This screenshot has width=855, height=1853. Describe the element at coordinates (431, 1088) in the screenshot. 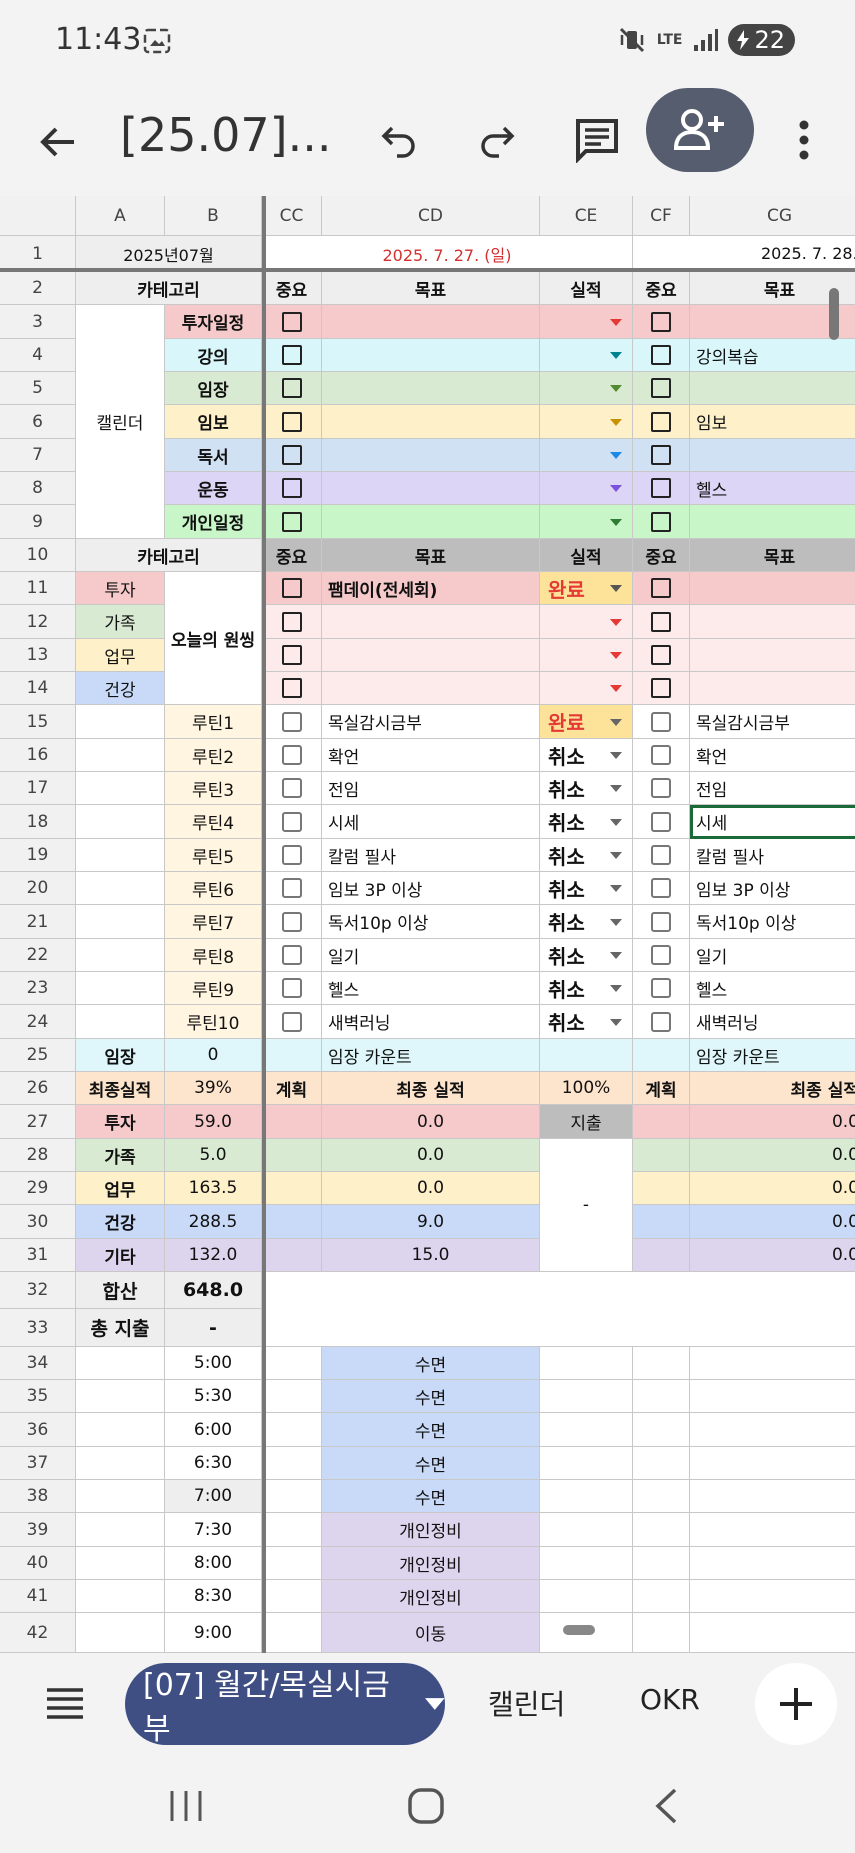

I see `cell-final-header: 최종 실적` at that location.